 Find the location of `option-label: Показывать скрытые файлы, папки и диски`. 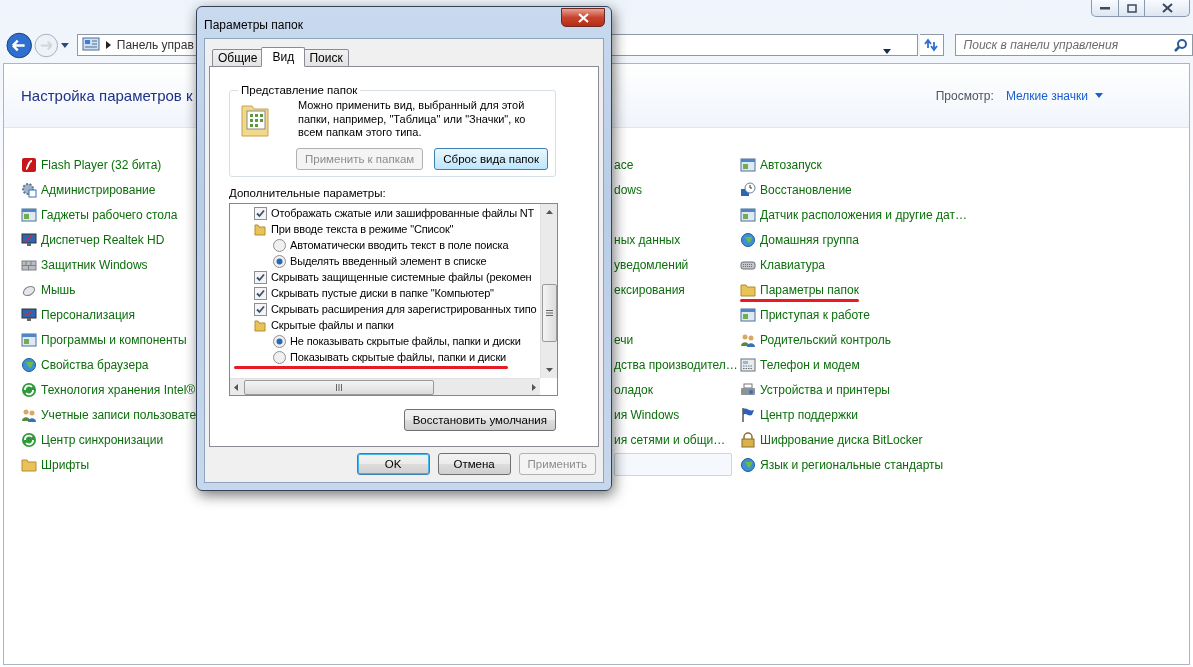

option-label: Показывать скрытые файлы, папки и диски is located at coordinates (398, 357).